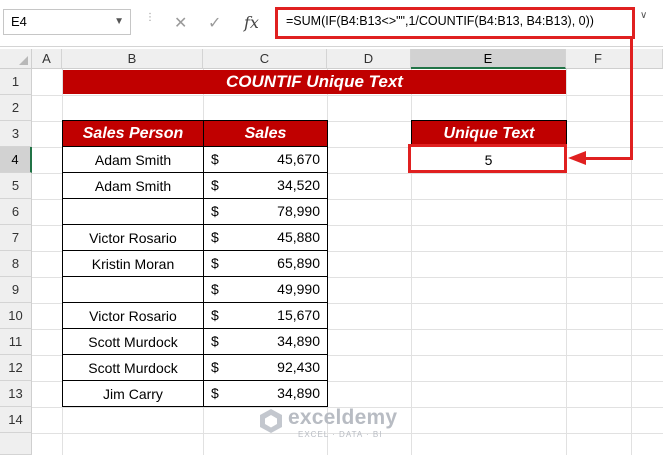 This screenshot has width=663, height=455. What do you see at coordinates (16, 108) in the screenshot?
I see `row-header: 2` at bounding box center [16, 108].